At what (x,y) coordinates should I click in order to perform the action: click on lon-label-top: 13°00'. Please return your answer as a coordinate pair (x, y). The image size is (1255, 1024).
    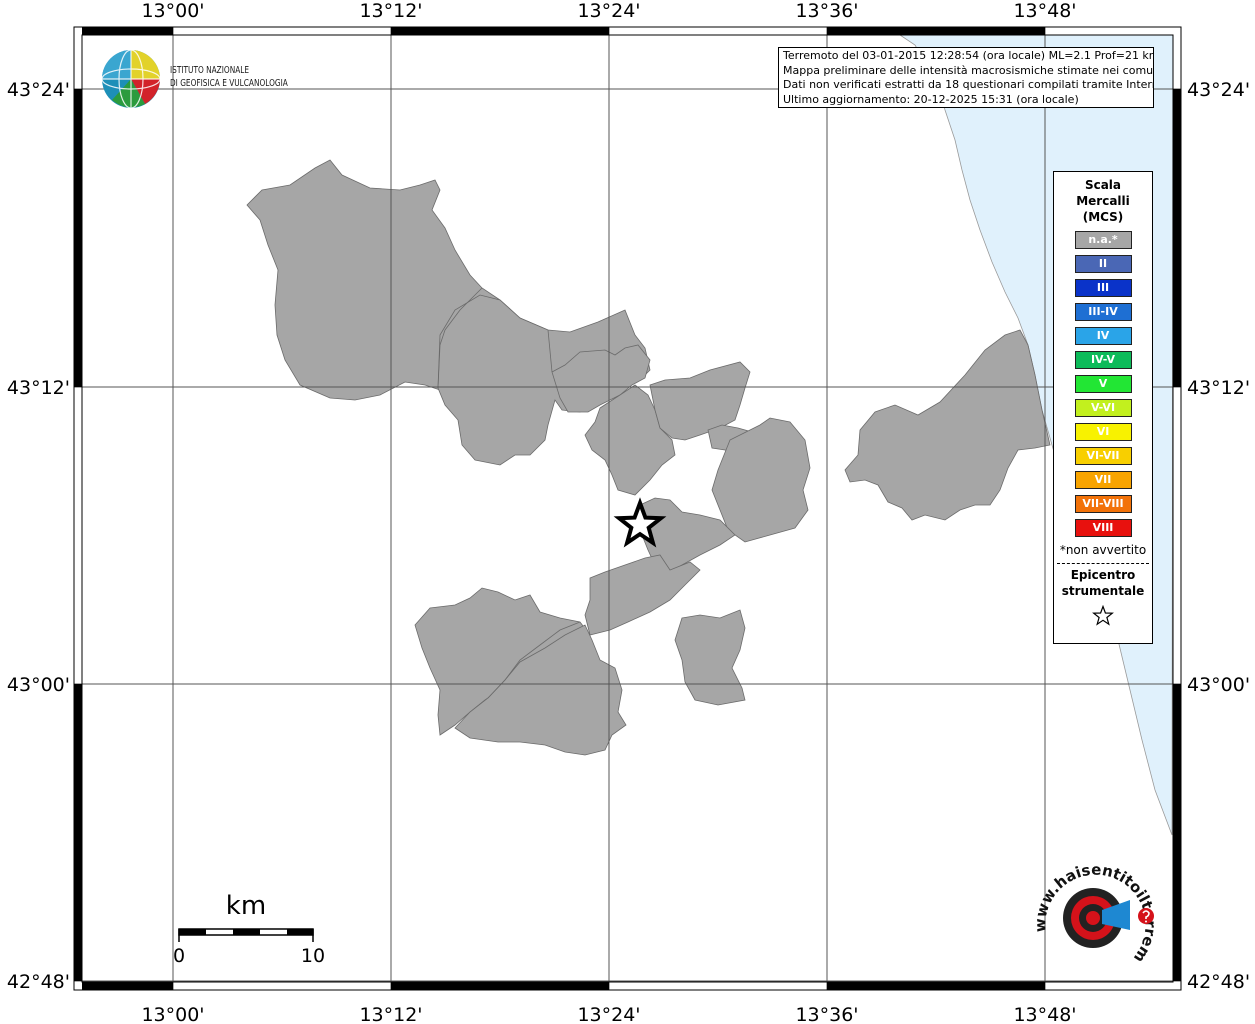
    Looking at the image, I should click on (172, 11).